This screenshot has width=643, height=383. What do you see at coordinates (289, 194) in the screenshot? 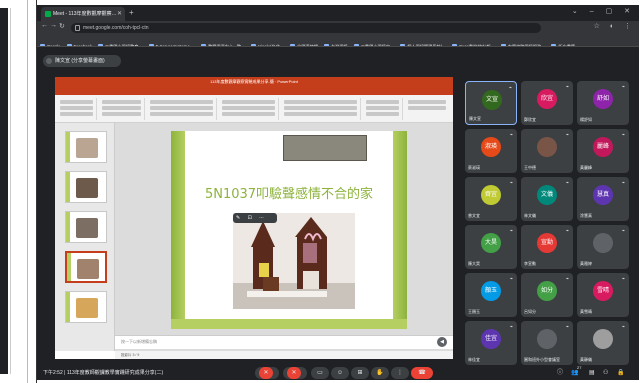
I see `slide-title: 5N1037叩驗聲感情不合的家` at bounding box center [289, 194].